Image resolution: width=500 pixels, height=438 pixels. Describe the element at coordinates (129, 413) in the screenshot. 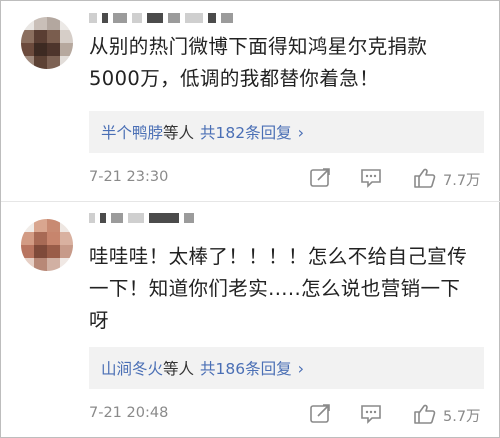

I see `comment-timestamp: 7-21 20:48` at that location.